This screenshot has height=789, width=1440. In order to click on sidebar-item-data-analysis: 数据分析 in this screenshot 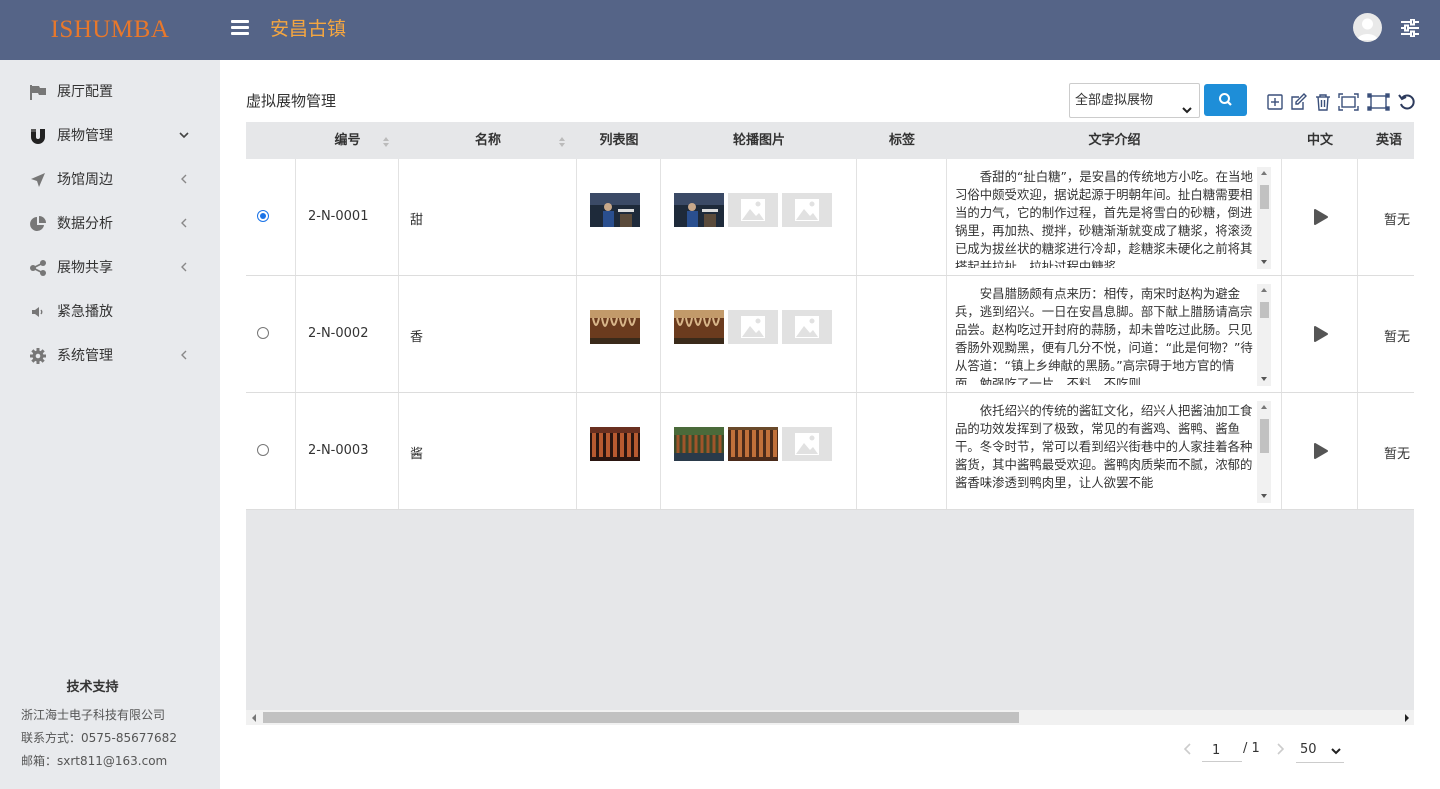, I will do `click(110, 224)`.